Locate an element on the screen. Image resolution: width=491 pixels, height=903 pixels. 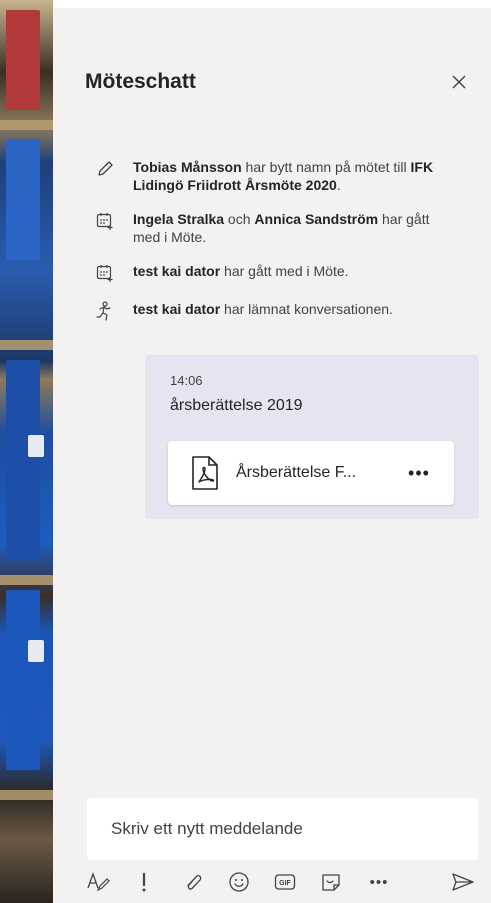
video-feed is located at coordinates (26, 451).